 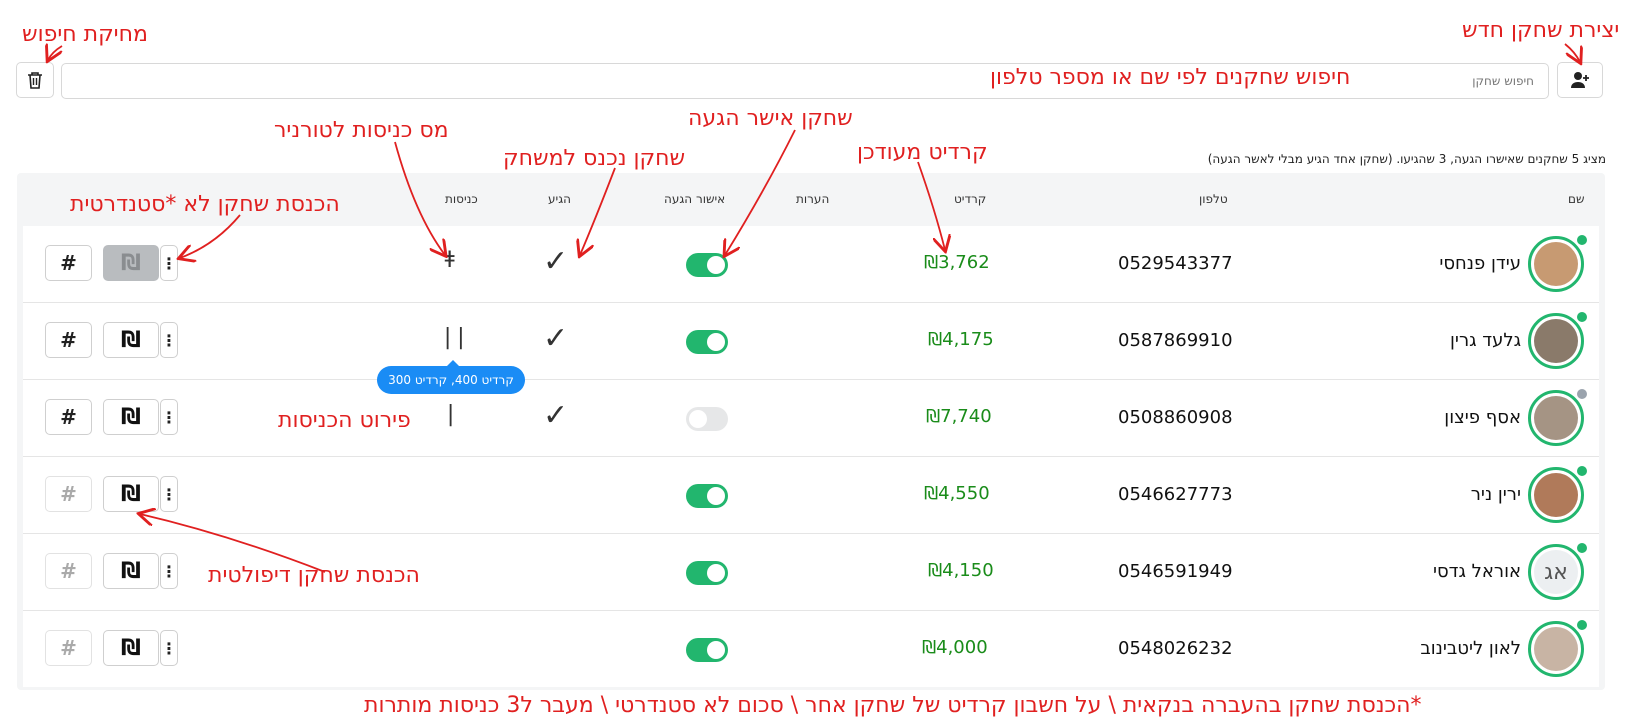 I want to click on player-name: גלעד גרין, so click(x=1485, y=340).